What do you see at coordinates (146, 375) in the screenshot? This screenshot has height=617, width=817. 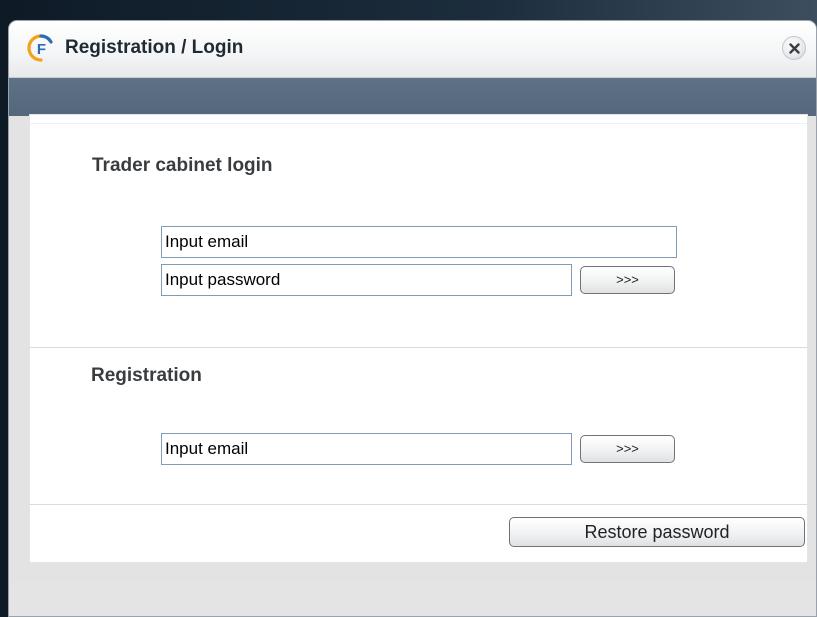 I see `registration-heading: Registration` at bounding box center [146, 375].